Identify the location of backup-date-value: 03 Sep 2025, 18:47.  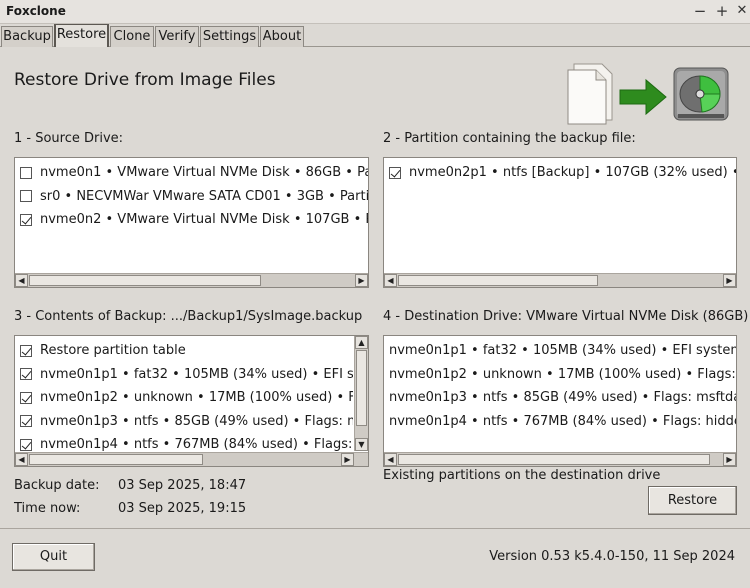
(182, 485).